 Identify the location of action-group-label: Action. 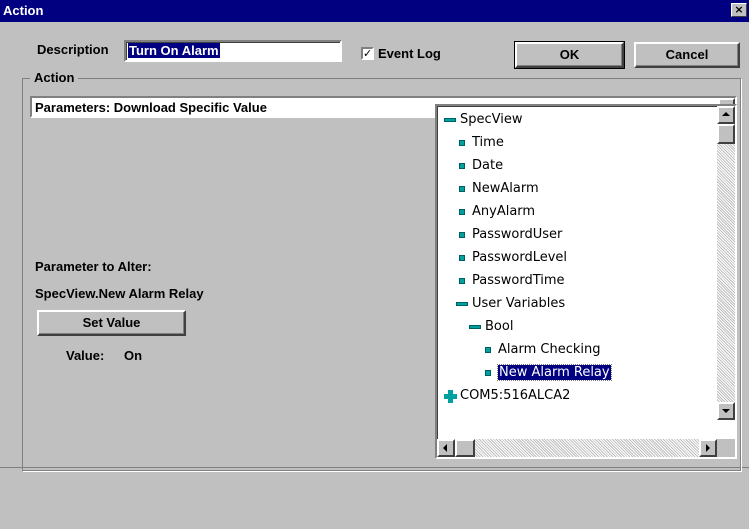
(54, 77).